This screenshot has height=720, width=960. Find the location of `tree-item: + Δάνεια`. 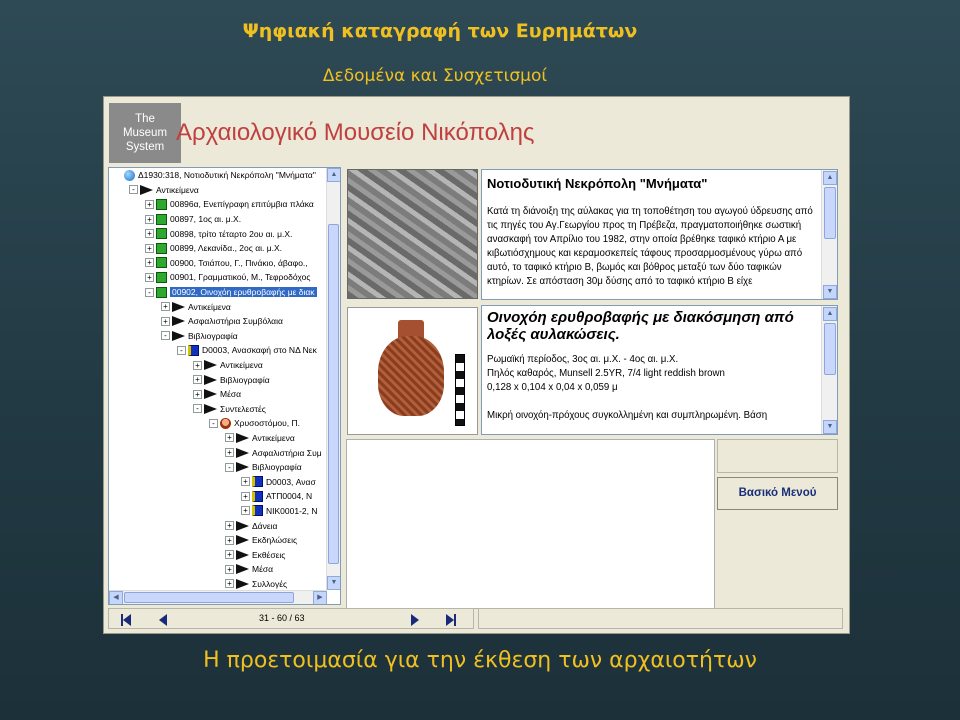

tree-item: + Δάνεια is located at coordinates (218, 525).